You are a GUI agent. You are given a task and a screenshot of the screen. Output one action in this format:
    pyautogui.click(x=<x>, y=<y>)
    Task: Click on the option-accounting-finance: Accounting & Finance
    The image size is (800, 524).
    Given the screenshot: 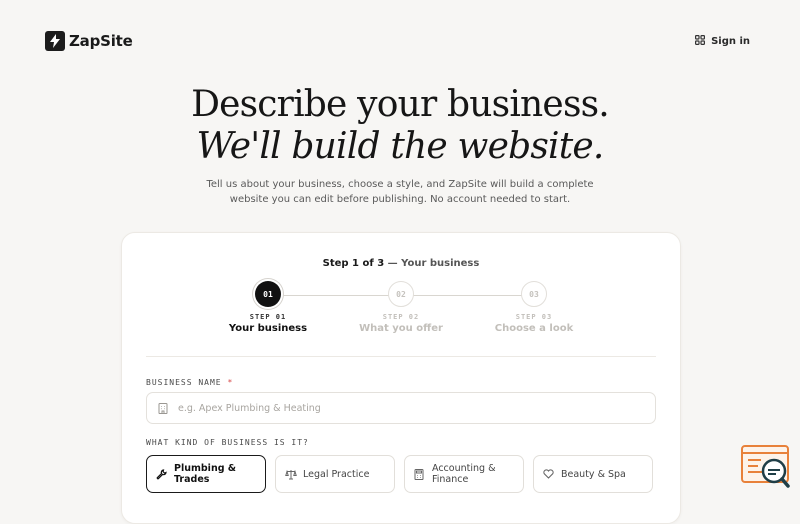 What is the action you would take?
    pyautogui.click(x=464, y=474)
    